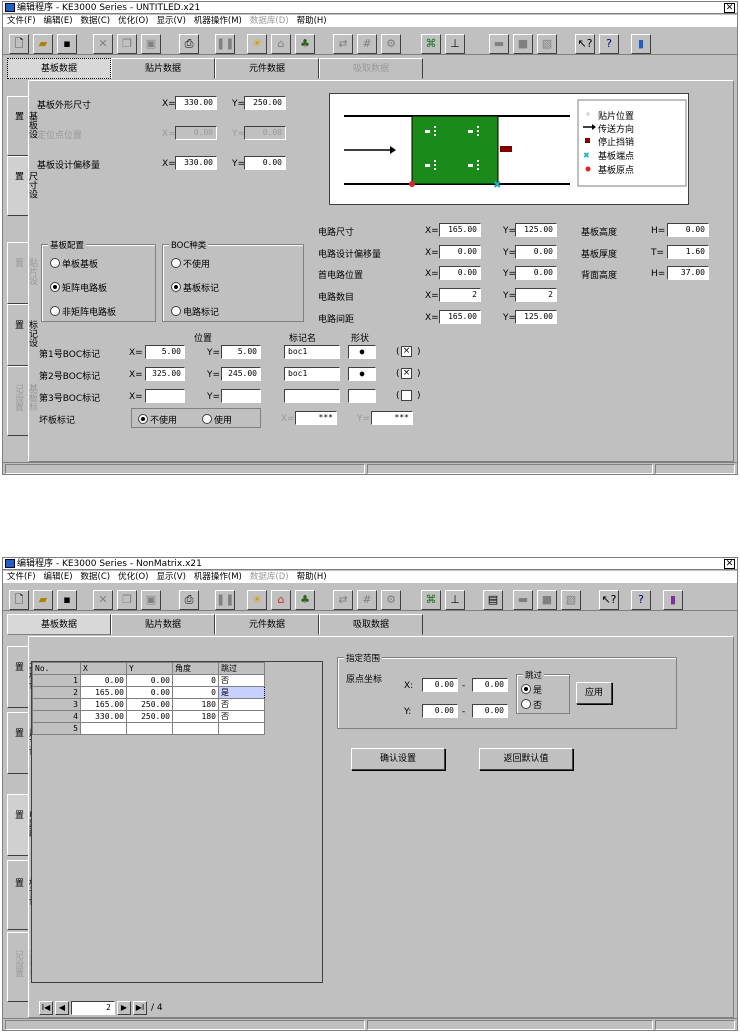 The image size is (740, 1034). Describe the element at coordinates (371, 68) in the screenshot. I see `tab-pickup-data: 吸取数据` at that location.